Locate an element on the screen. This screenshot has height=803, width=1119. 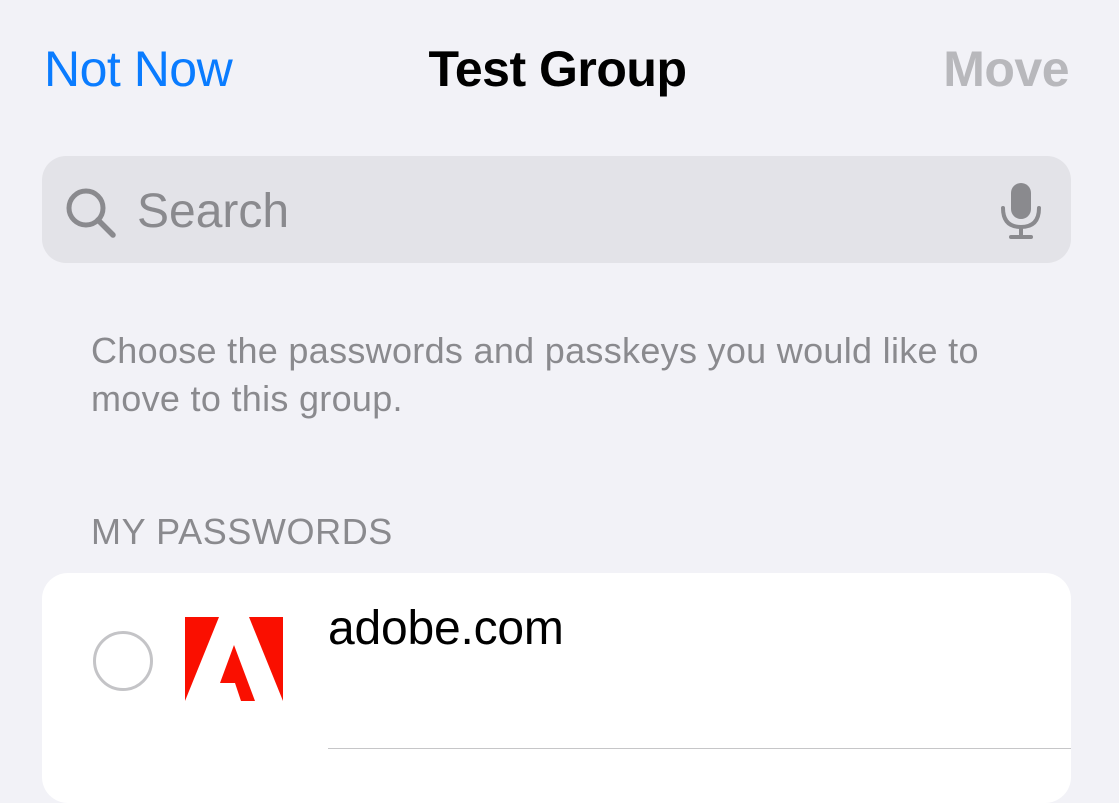
search-input is located at coordinates (547, 211).